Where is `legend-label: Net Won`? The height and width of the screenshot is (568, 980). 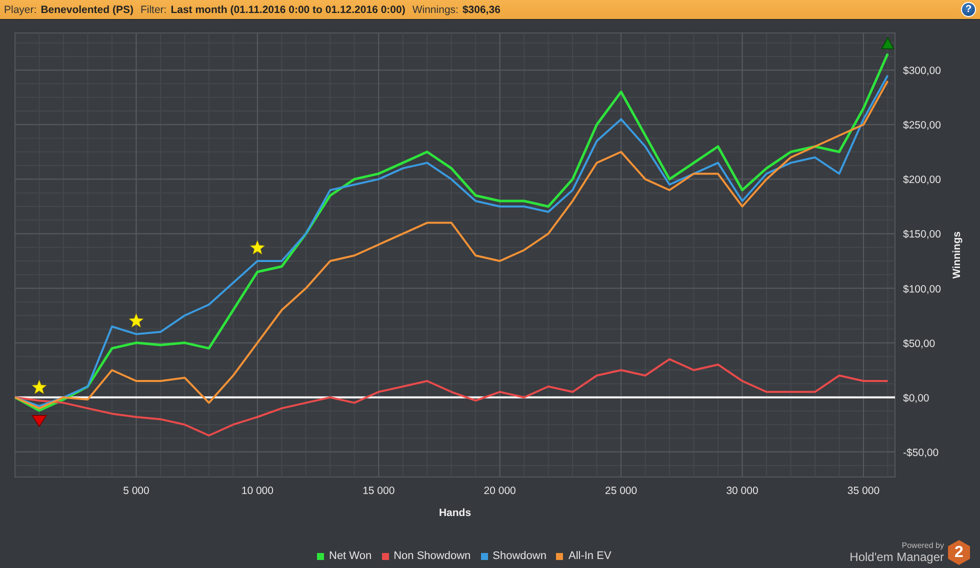
legend-label: Net Won is located at coordinates (350, 556).